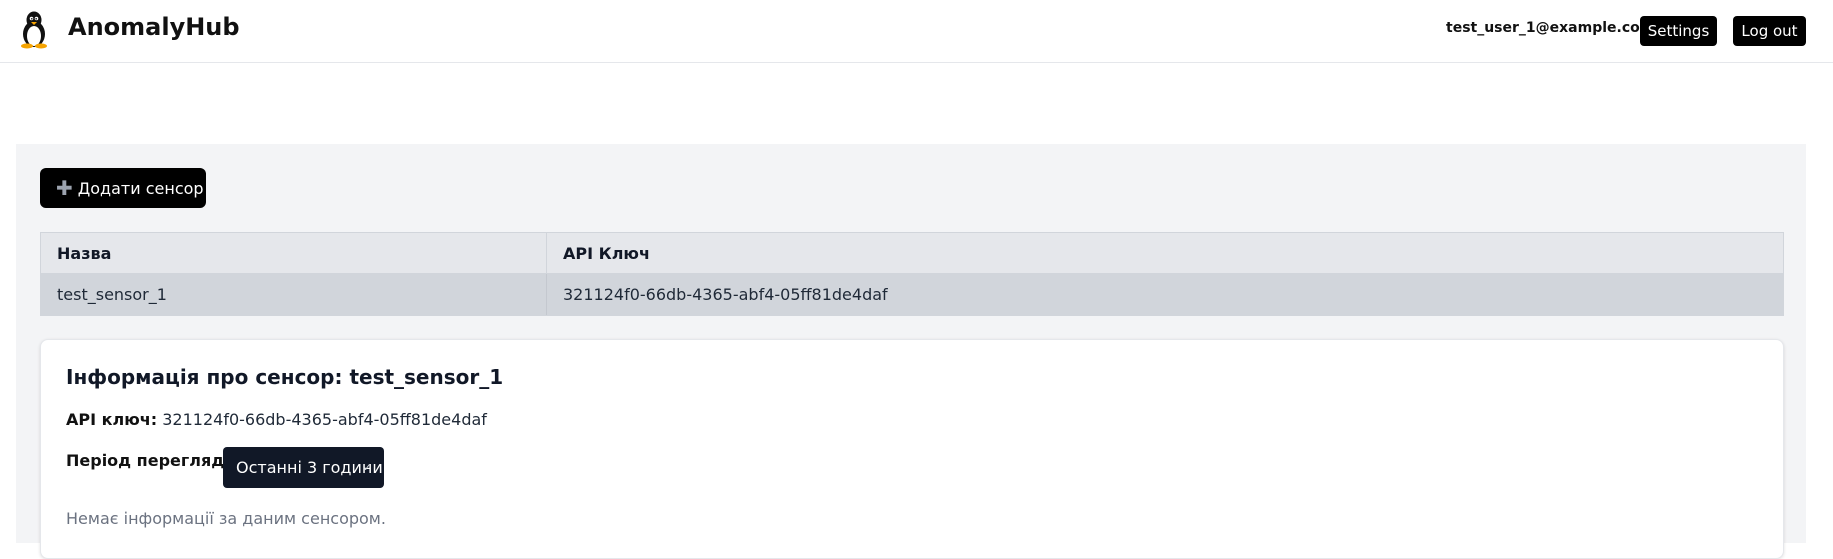  Describe the element at coordinates (606, 253) in the screenshot. I see `column-header-api-key: API Ключ` at that location.